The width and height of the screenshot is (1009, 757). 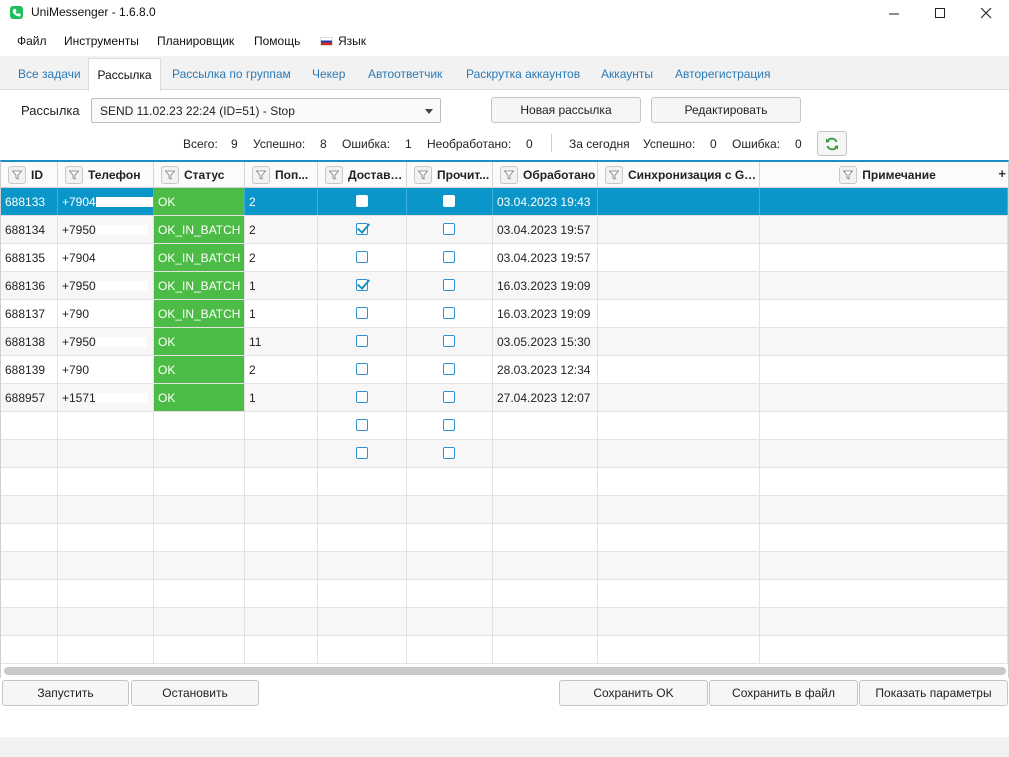 I want to click on cell-id: 688136, so click(x=29, y=285).